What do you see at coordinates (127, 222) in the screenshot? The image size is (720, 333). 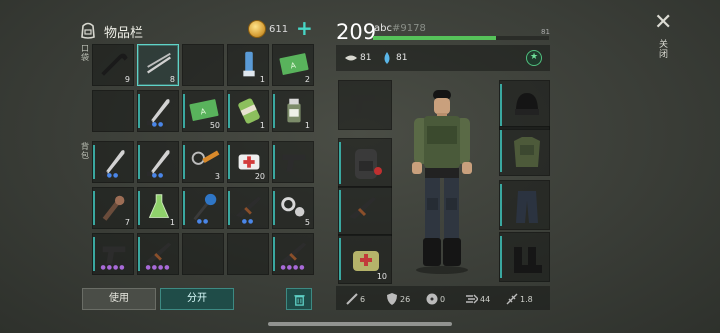 I see `slot-count: 7` at bounding box center [127, 222].